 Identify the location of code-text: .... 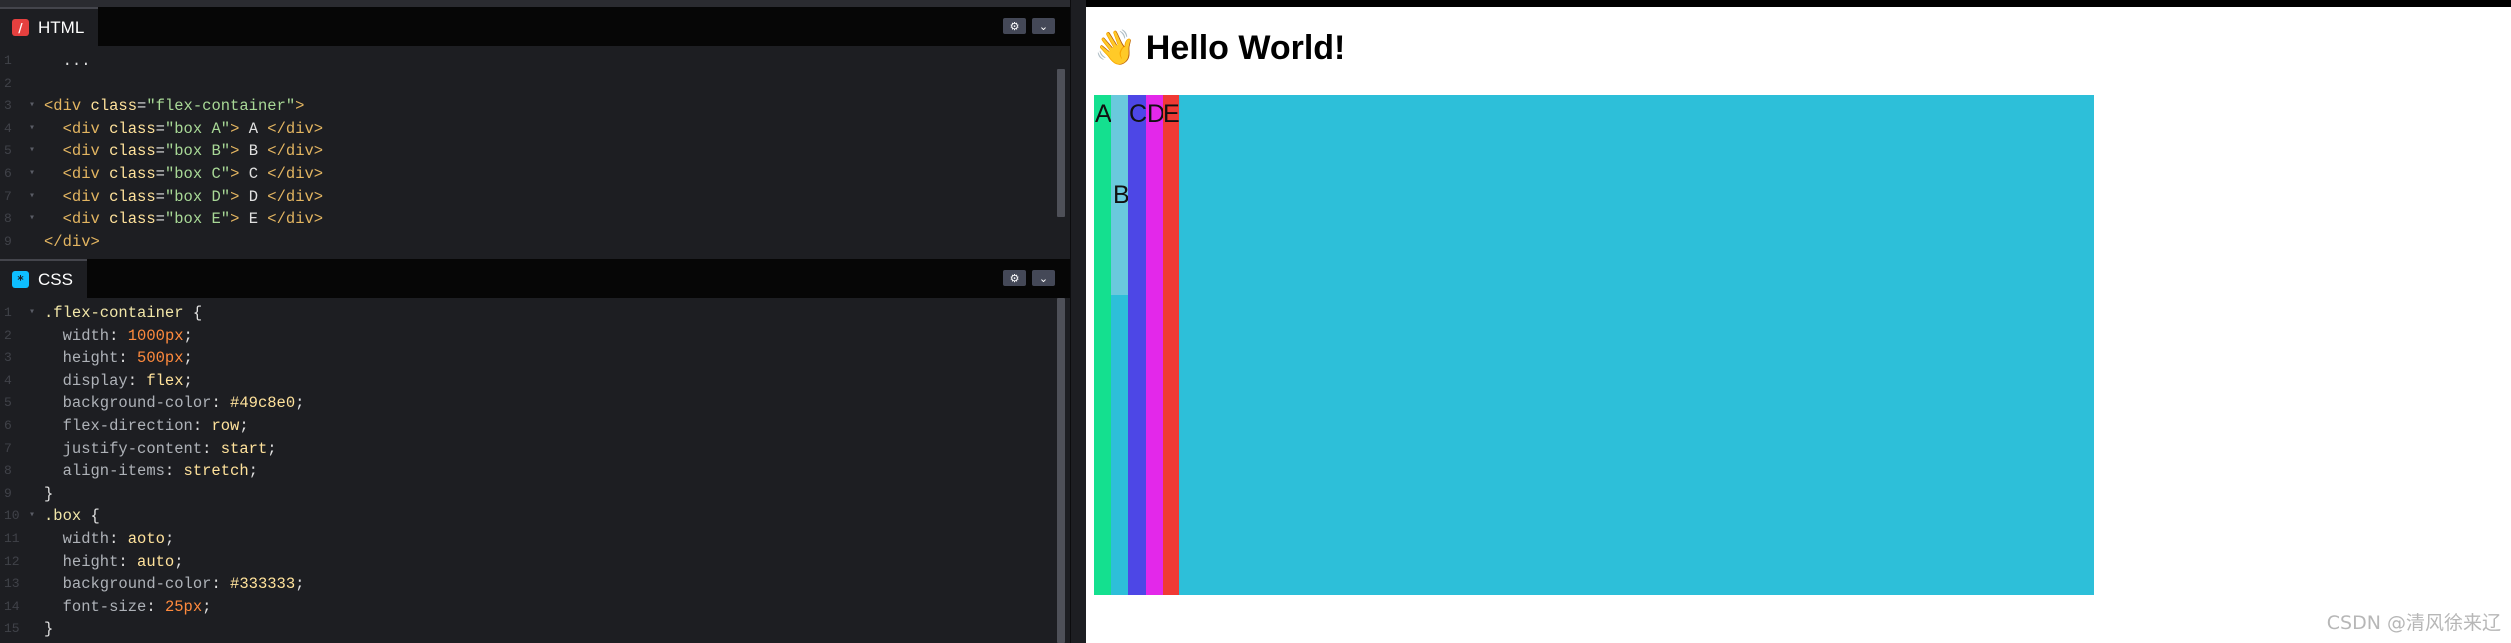
(67, 61).